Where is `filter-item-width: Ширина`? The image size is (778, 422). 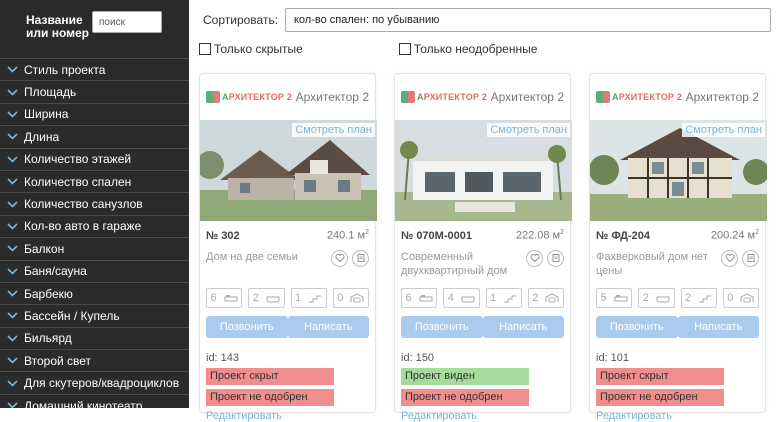 filter-item-width: Ширина is located at coordinates (94, 115).